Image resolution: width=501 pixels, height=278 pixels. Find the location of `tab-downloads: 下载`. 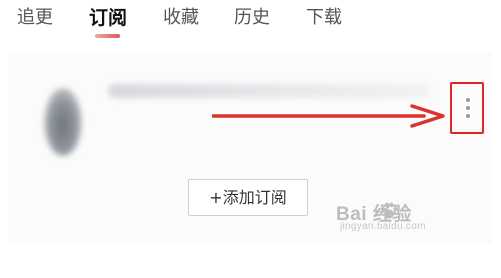

tab-downloads: 下载 is located at coordinates (324, 18).